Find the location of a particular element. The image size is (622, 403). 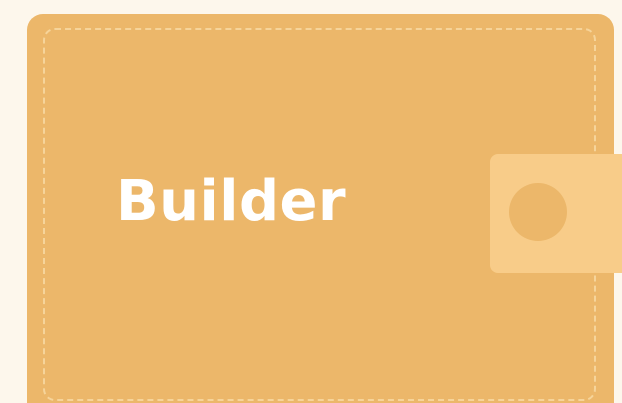

wallet-label: Builder is located at coordinates (231, 201).